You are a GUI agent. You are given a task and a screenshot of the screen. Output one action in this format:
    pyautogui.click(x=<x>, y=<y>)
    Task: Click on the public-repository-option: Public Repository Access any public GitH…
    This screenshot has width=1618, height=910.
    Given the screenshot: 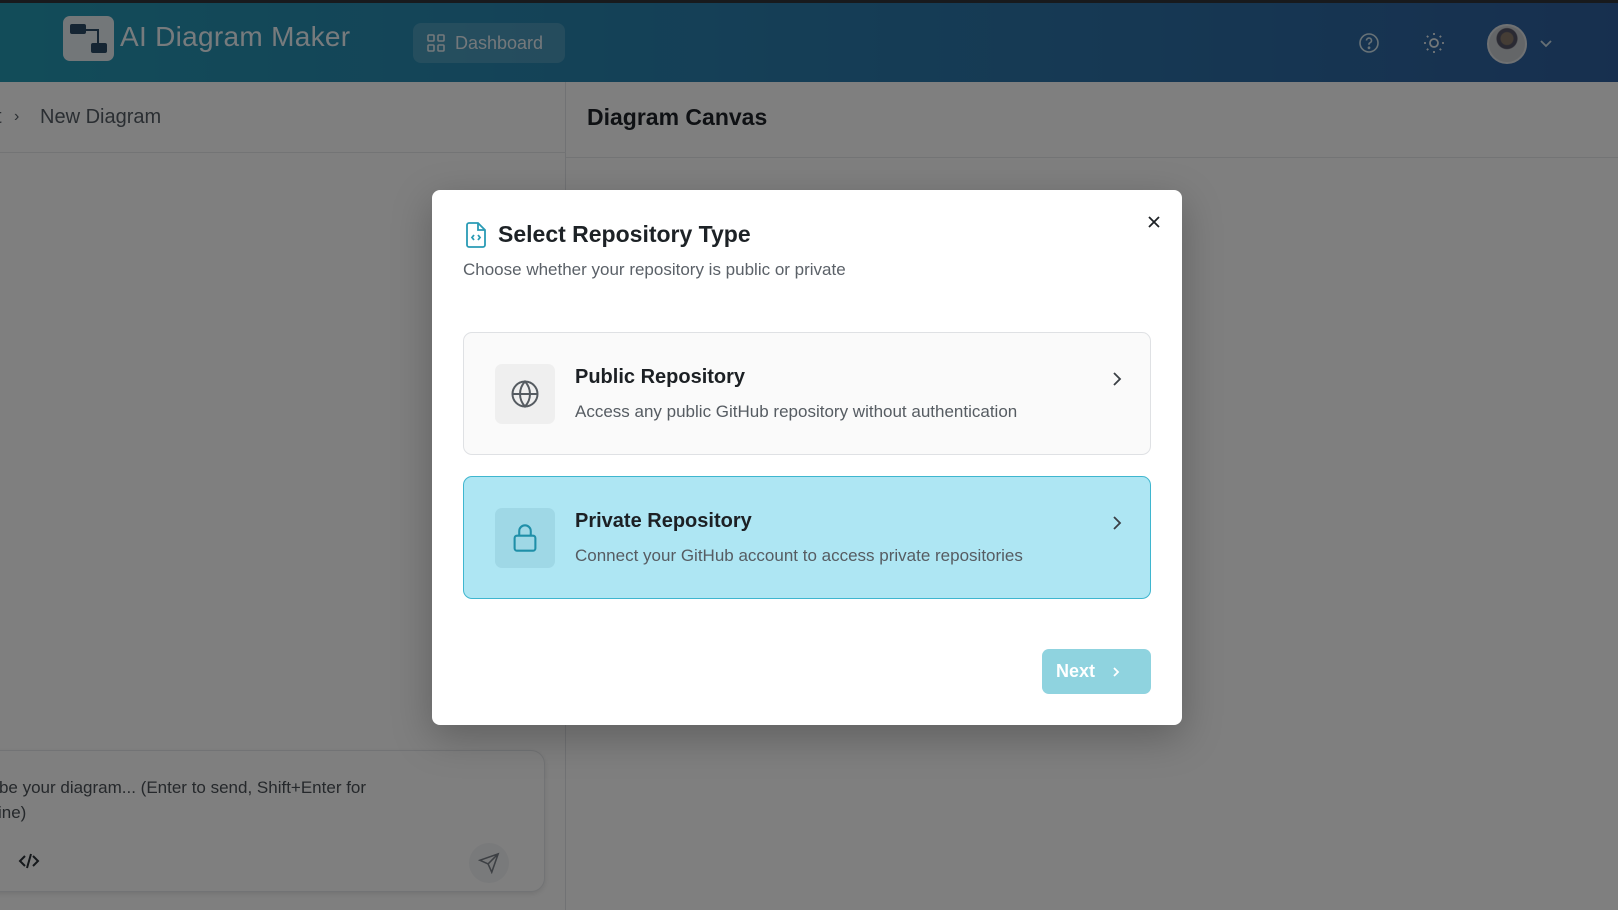 What is the action you would take?
    pyautogui.click(x=807, y=393)
    